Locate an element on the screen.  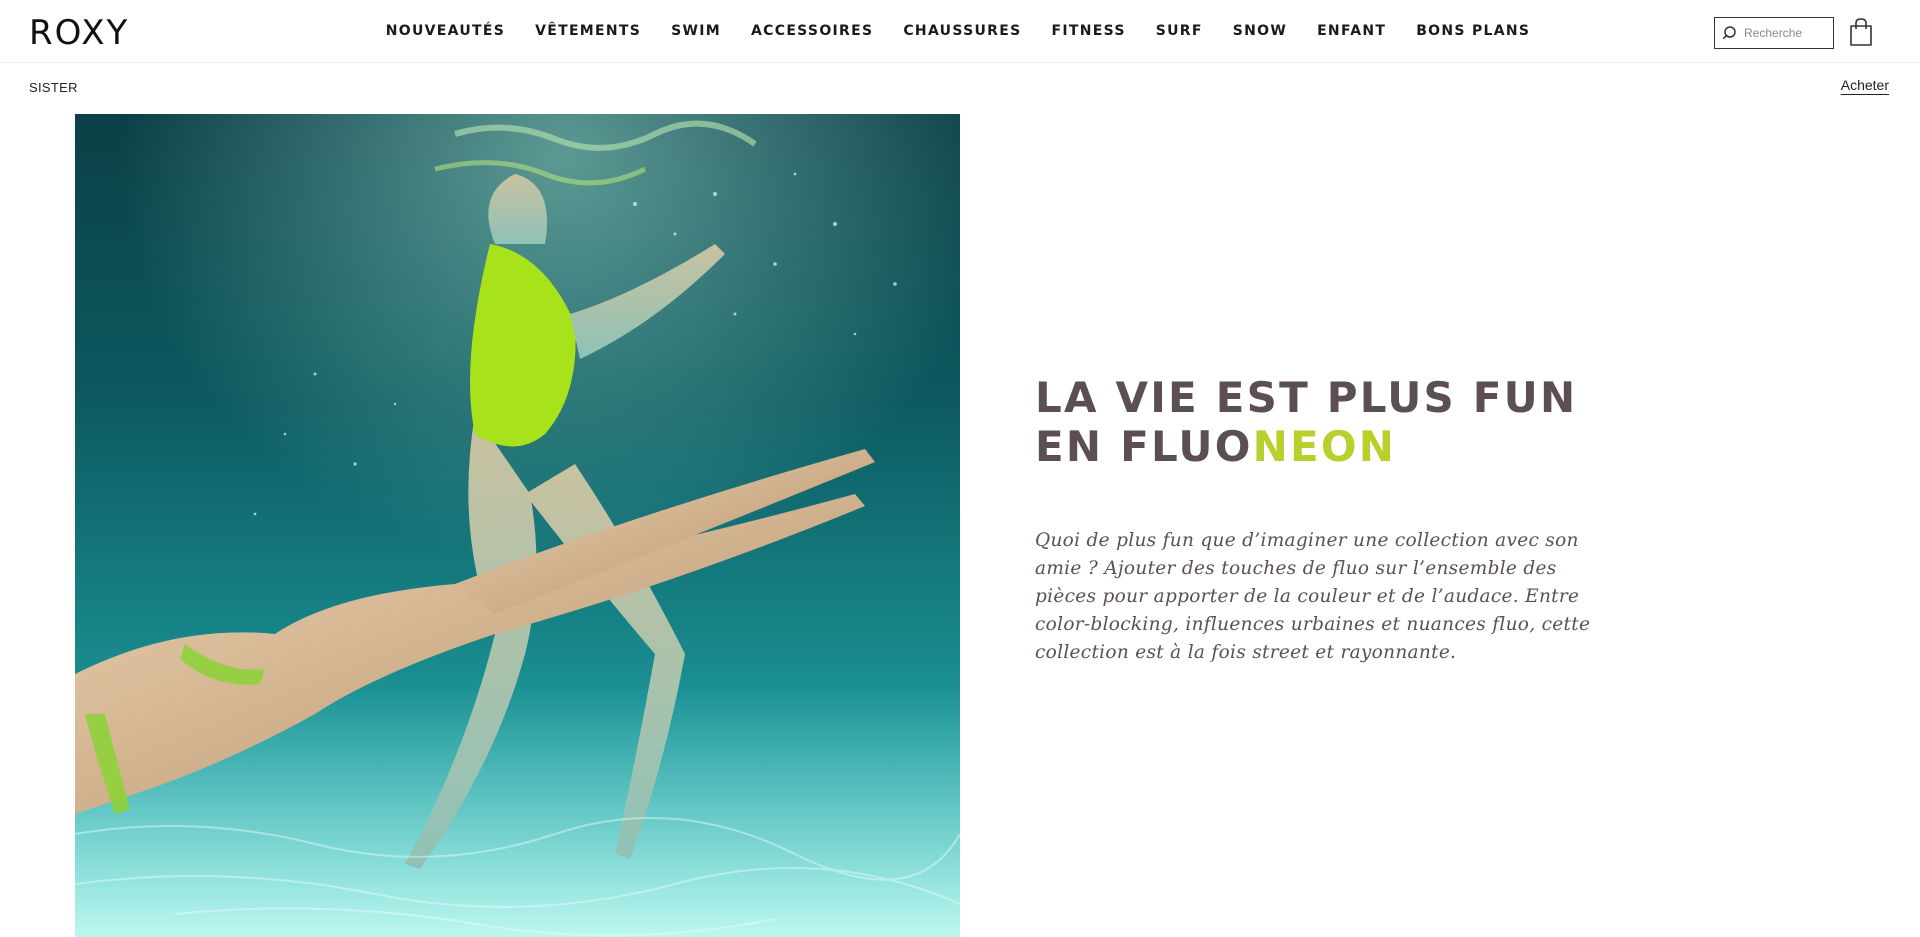
shopping-bag-icon is located at coordinates (1861, 32).